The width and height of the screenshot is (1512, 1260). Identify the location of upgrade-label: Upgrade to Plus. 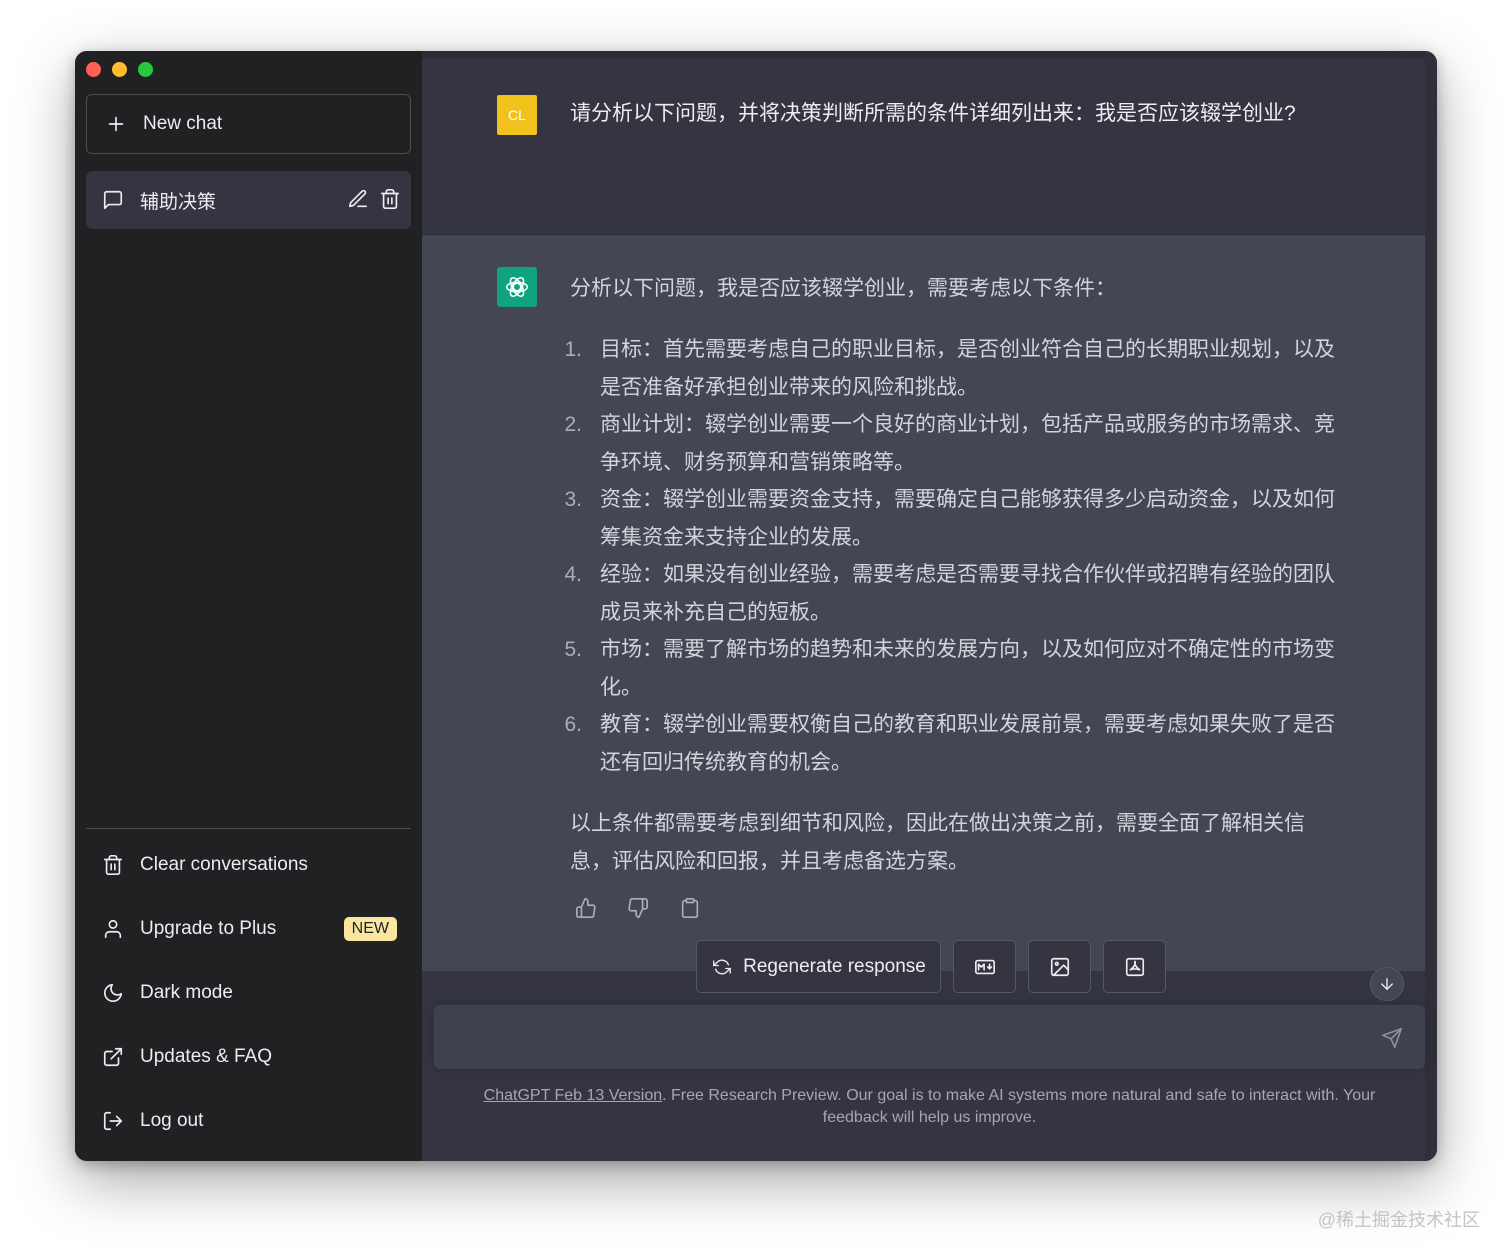
(208, 928).